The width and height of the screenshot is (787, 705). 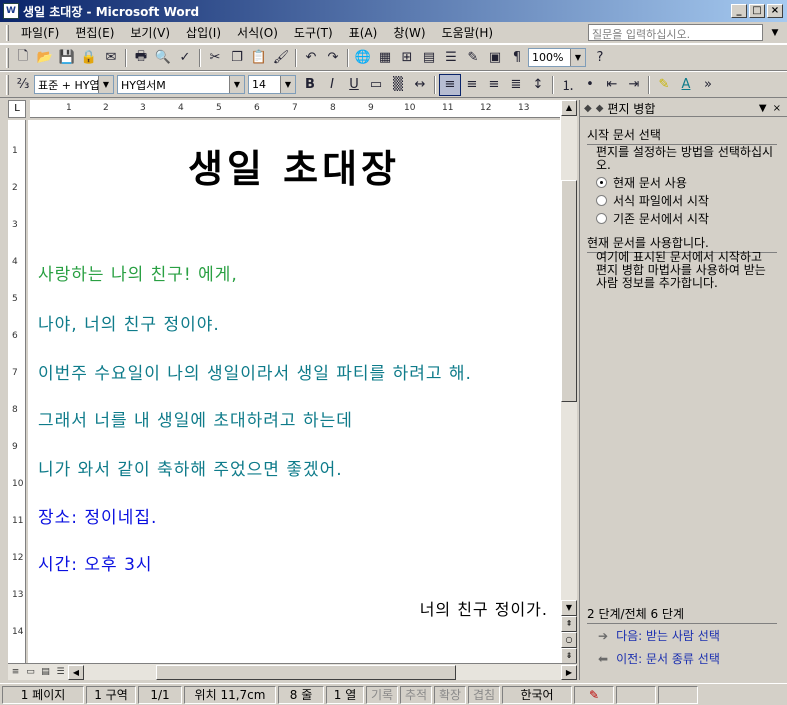 I want to click on back-icon: ◆, so click(x=588, y=108).